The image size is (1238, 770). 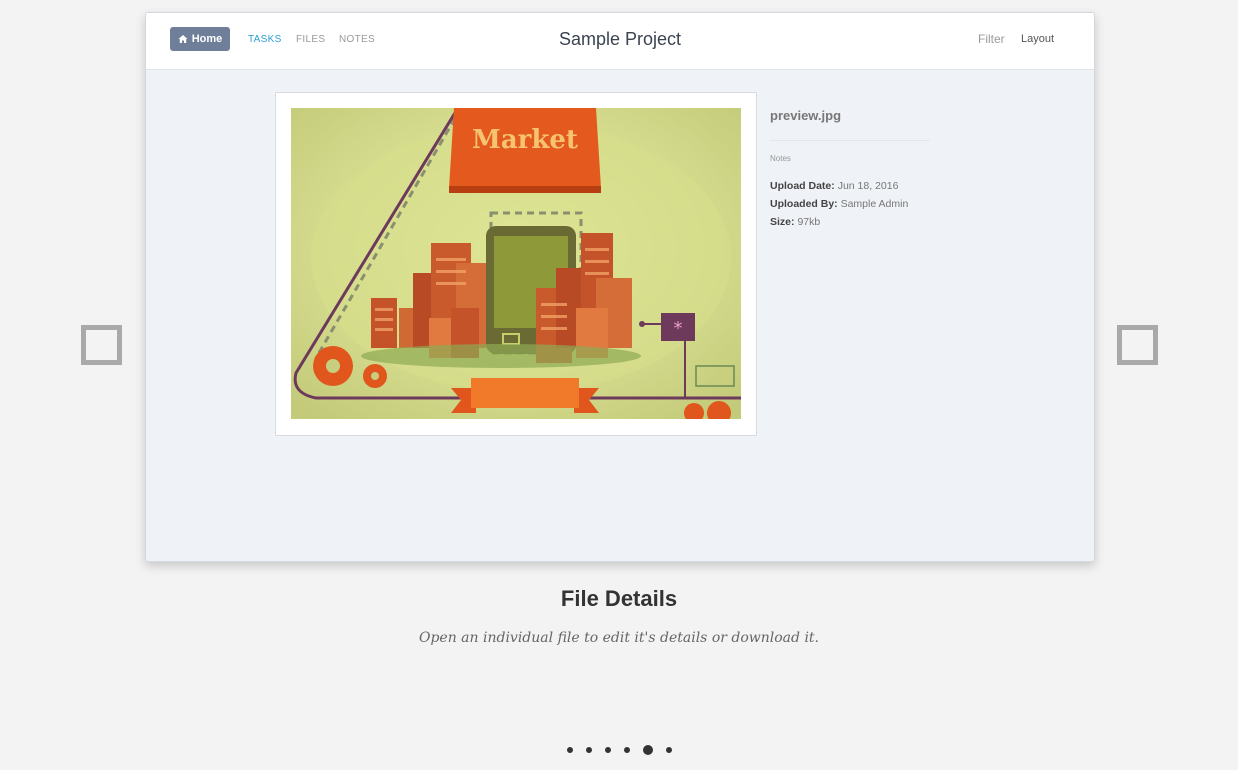 What do you see at coordinates (1037, 39) in the screenshot?
I see `layout-link: Layout` at bounding box center [1037, 39].